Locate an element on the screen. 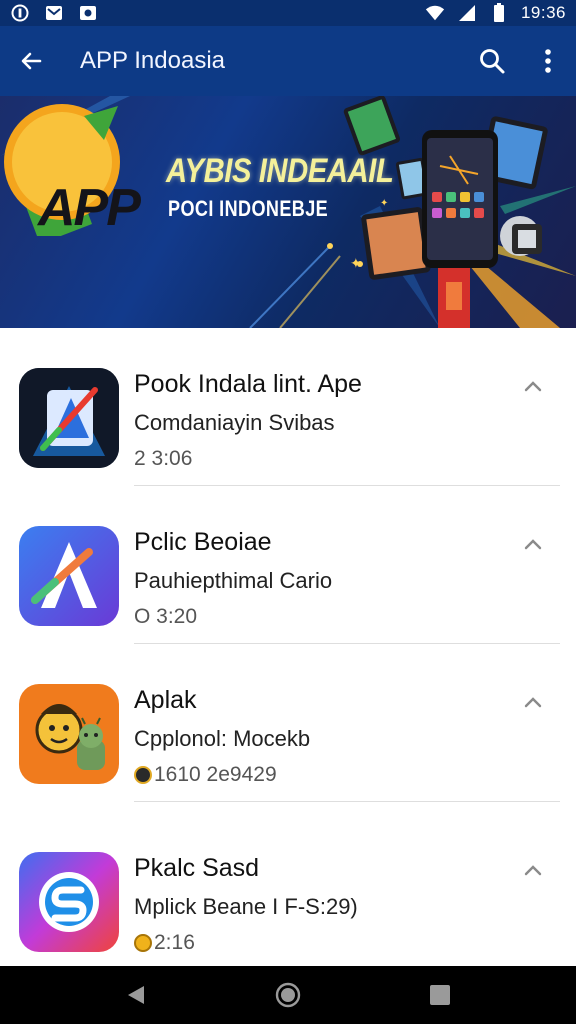 Image resolution: width=576 pixels, height=1024 pixels. banner-title: AYBIS INDEAAIL is located at coordinates (280, 171).